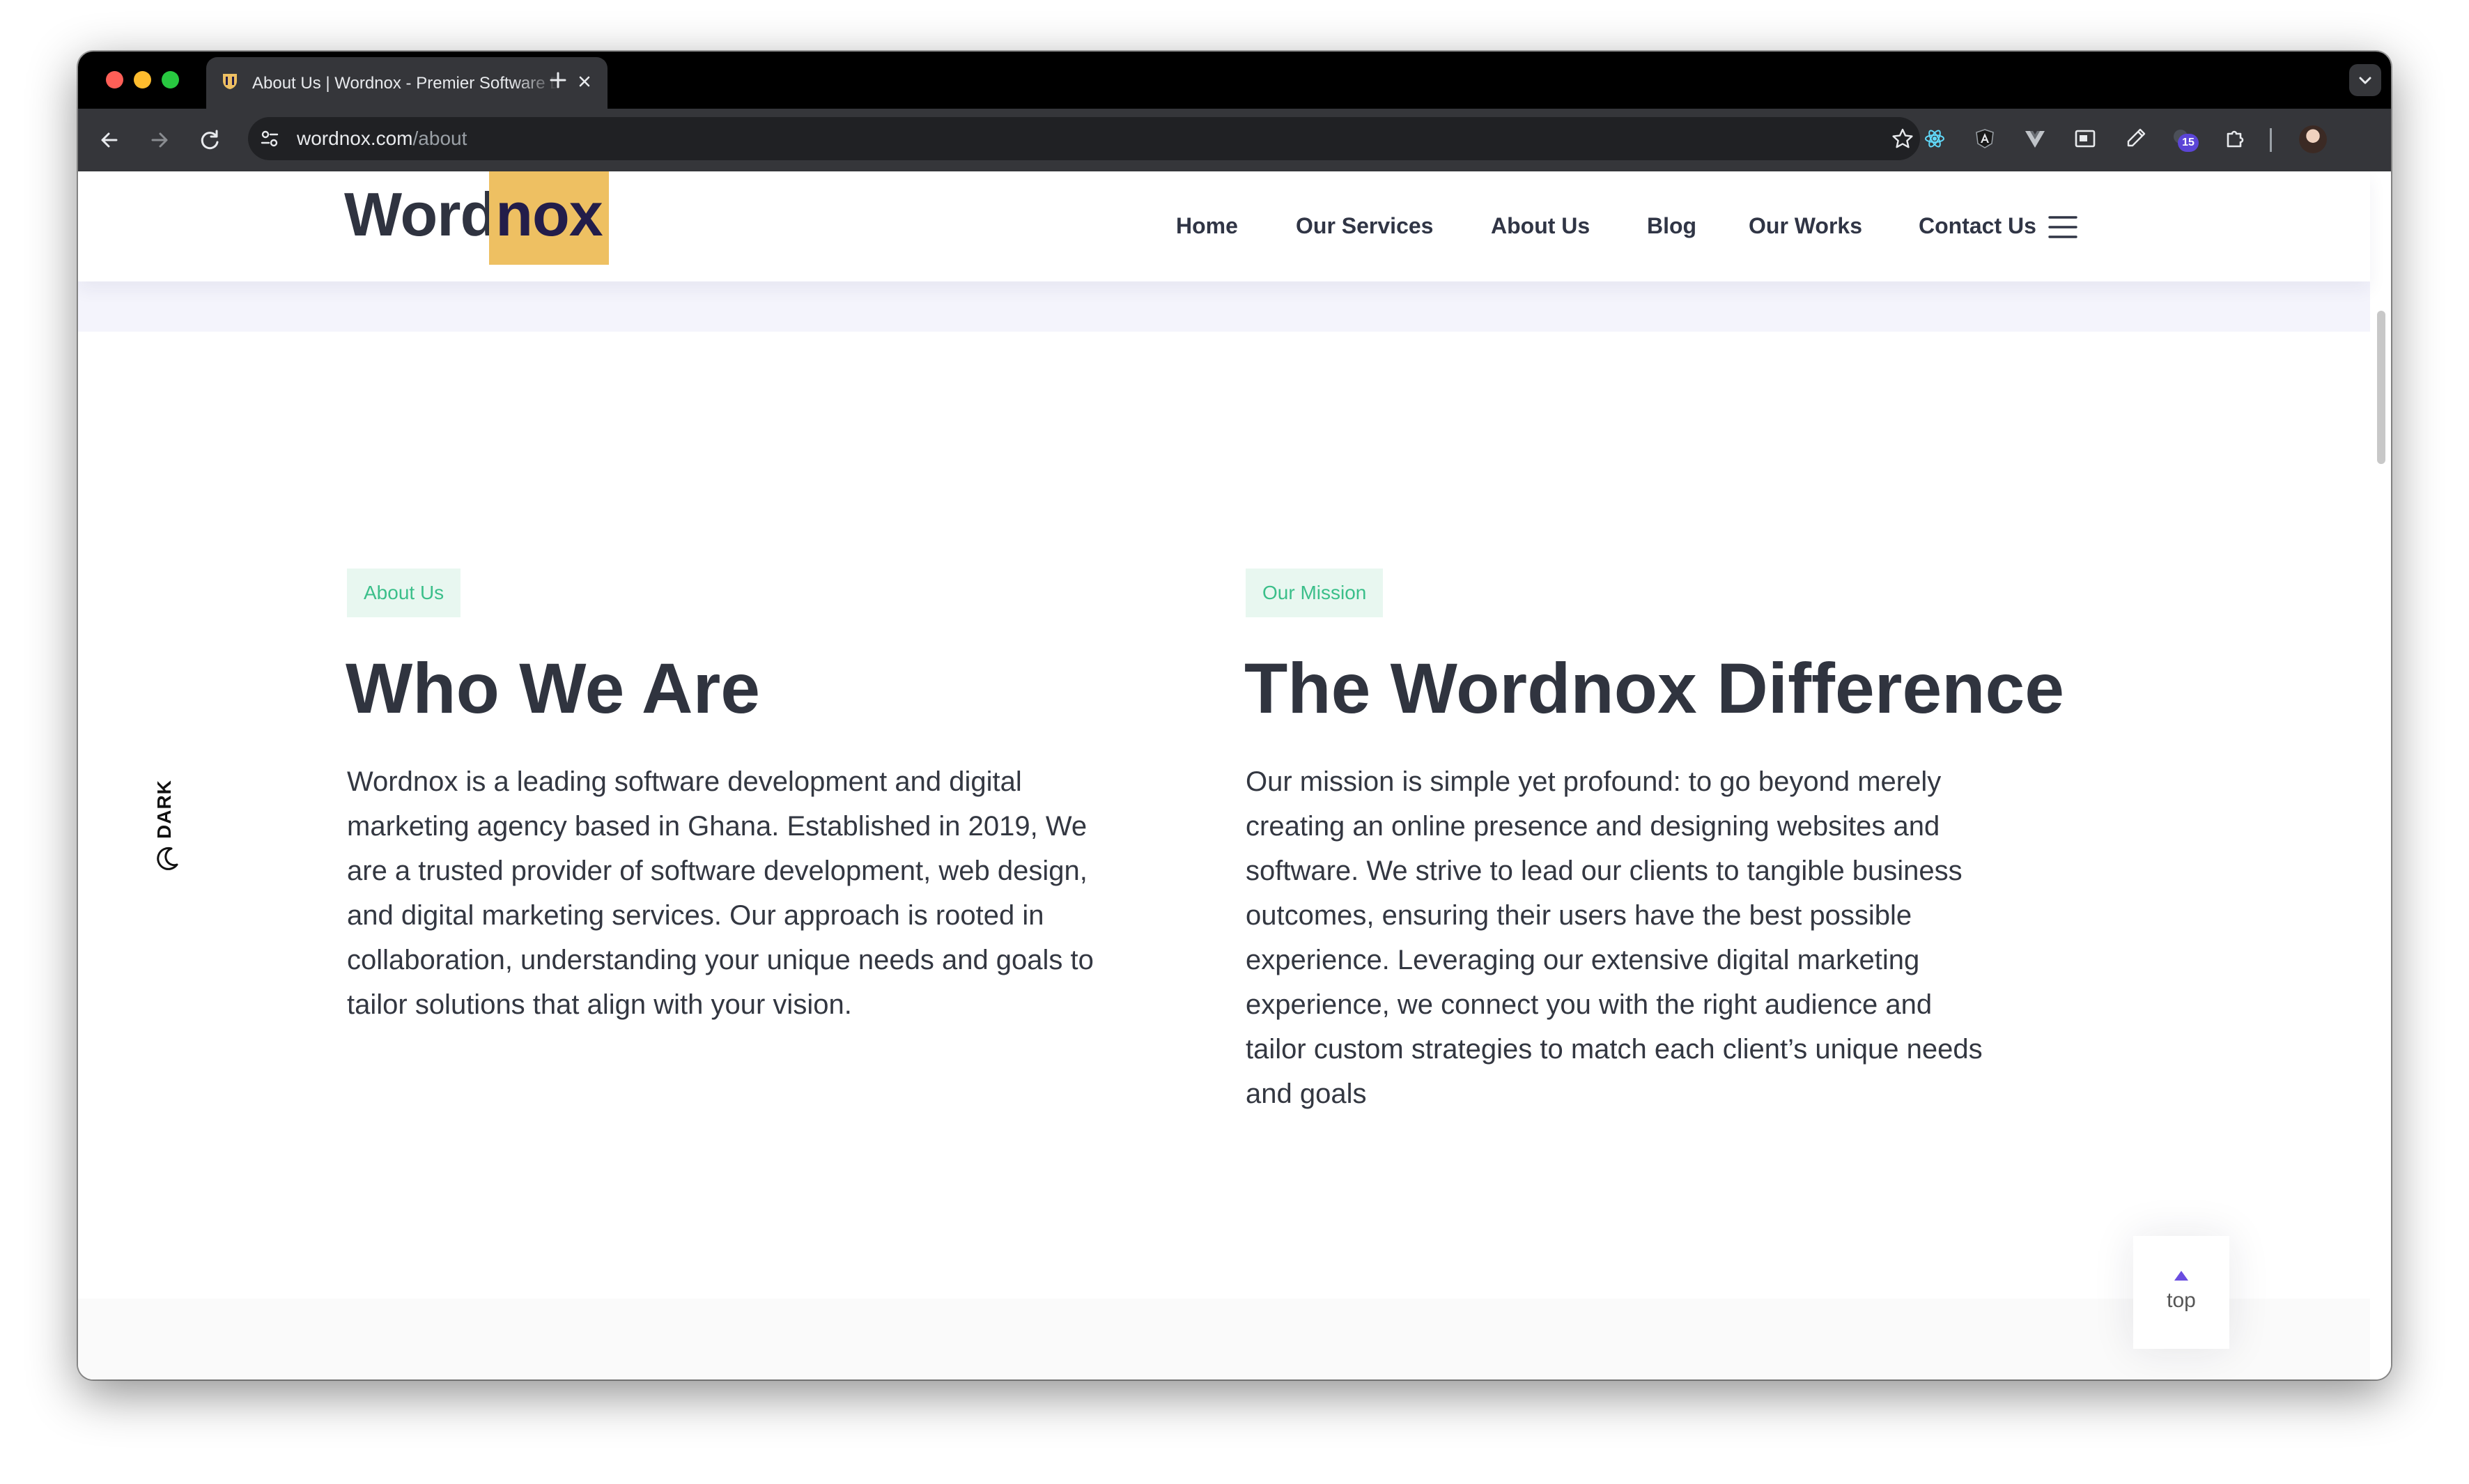 The image size is (2469, 1484). Describe the element at coordinates (2380, 775) in the screenshot. I see `page-scrollbar` at that location.